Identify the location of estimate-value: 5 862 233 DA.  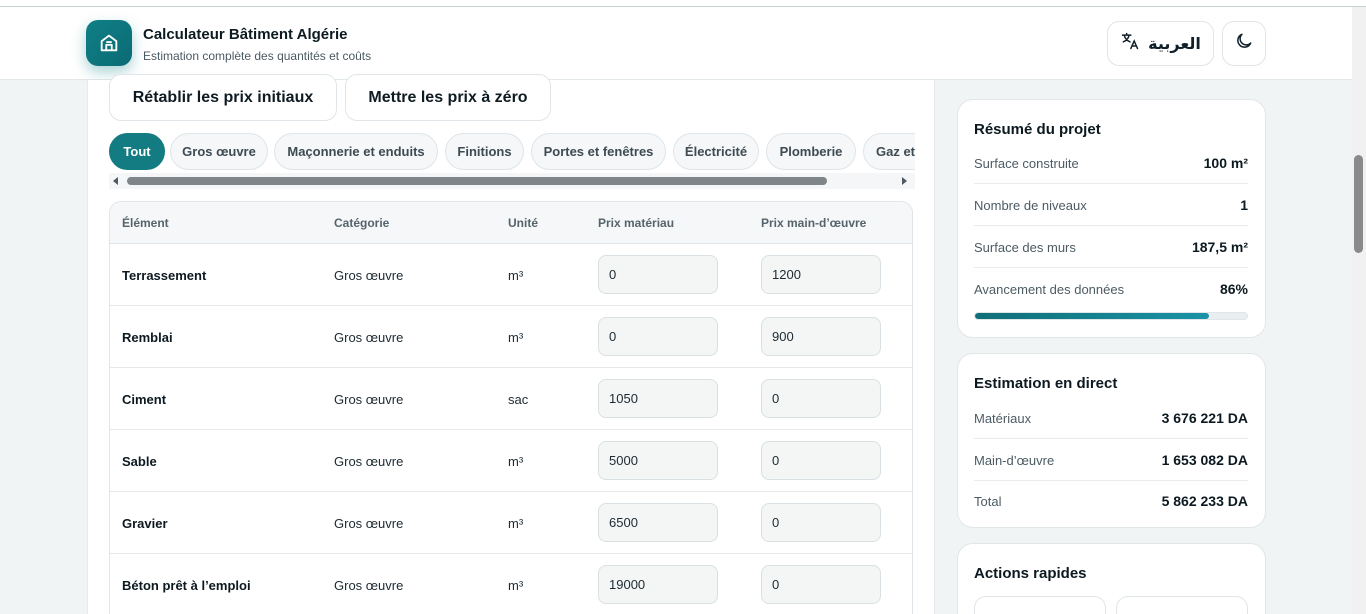
(1204, 501).